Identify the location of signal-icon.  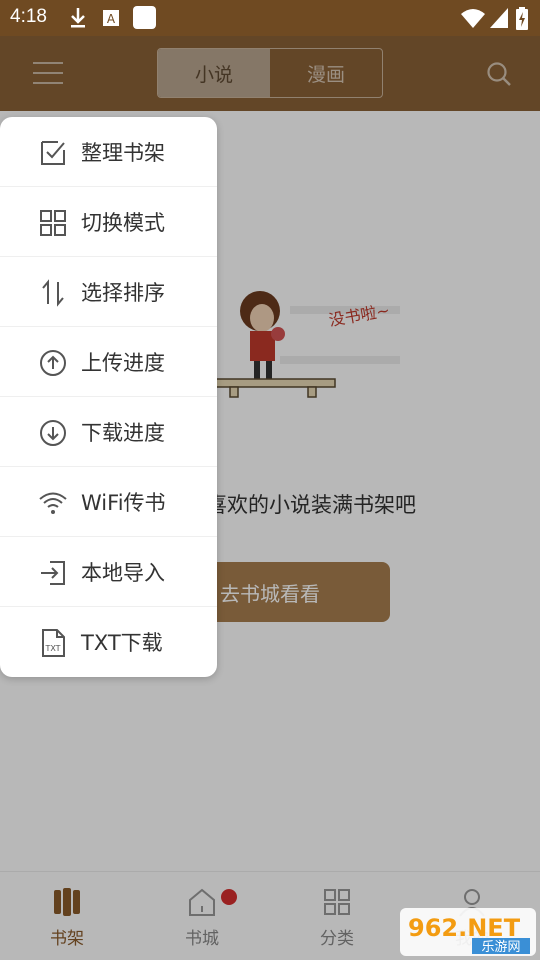
(499, 18).